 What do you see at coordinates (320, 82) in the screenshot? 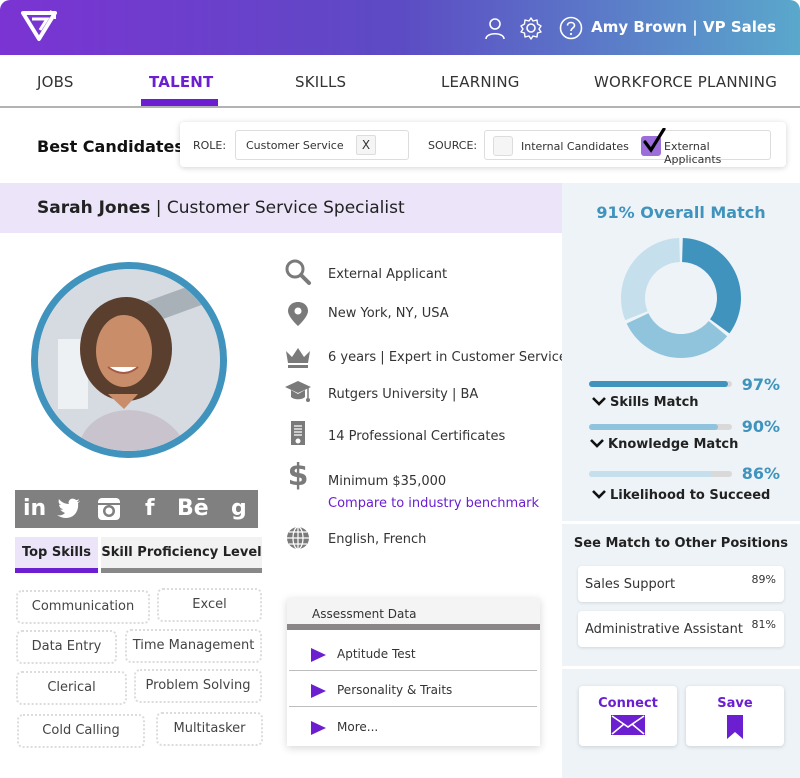
I see `tab-skills: SKILLS` at bounding box center [320, 82].